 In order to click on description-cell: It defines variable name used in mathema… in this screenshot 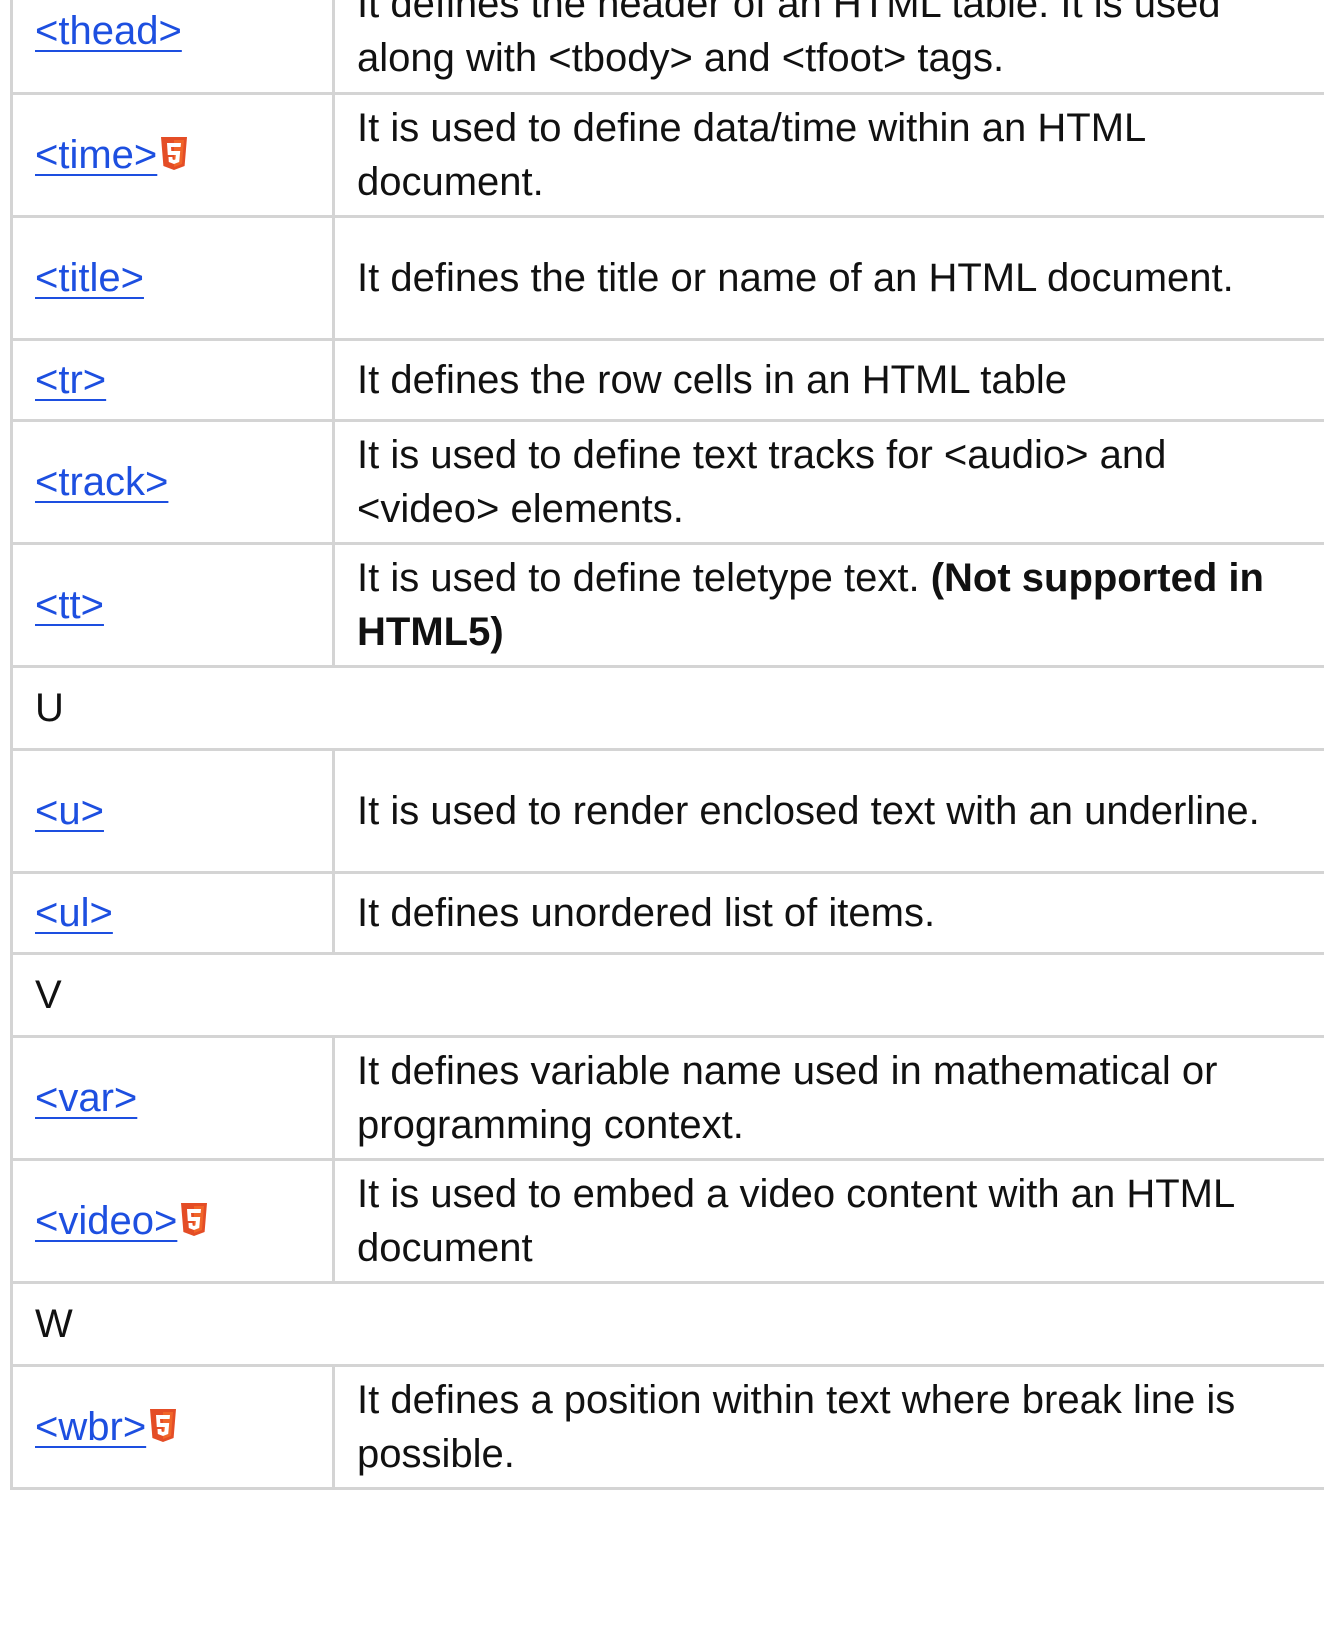, I will do `click(828, 1097)`.